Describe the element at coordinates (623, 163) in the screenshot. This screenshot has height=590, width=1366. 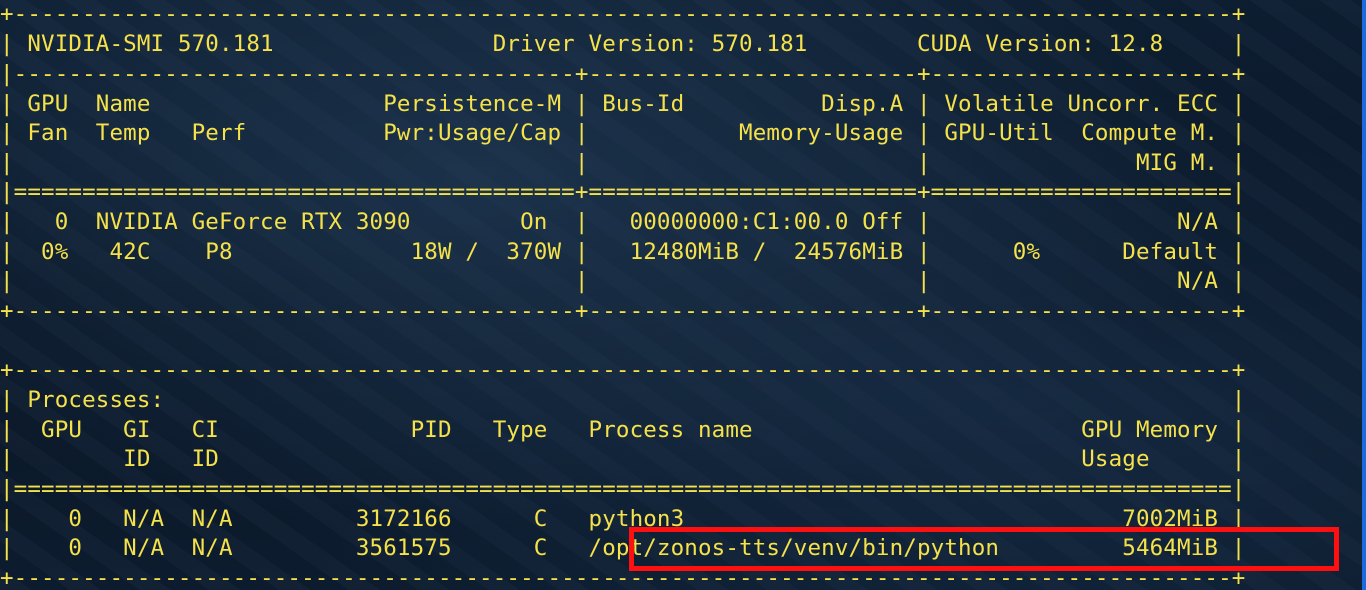
I see `gpu-header-row-3: | | | MIG M. |` at that location.